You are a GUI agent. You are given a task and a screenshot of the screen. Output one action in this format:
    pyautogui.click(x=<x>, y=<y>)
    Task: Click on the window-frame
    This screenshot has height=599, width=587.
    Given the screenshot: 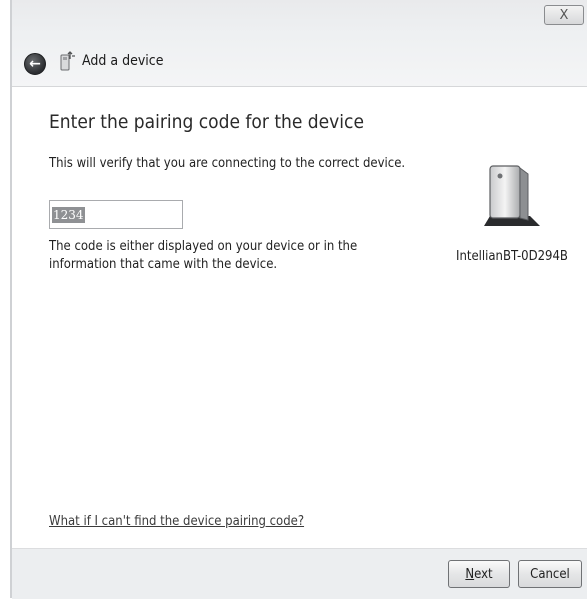 What is the action you would take?
    pyautogui.click(x=11, y=299)
    